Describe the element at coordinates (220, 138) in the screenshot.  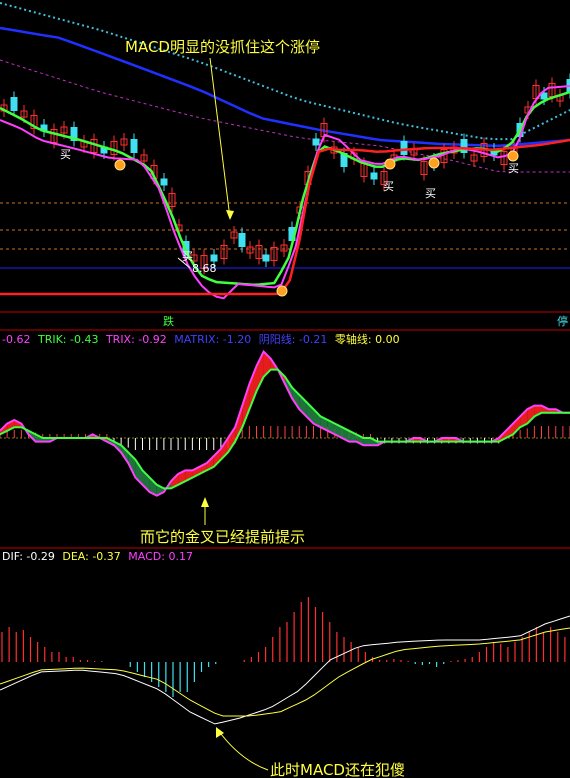
I see `annotation-arrow` at that location.